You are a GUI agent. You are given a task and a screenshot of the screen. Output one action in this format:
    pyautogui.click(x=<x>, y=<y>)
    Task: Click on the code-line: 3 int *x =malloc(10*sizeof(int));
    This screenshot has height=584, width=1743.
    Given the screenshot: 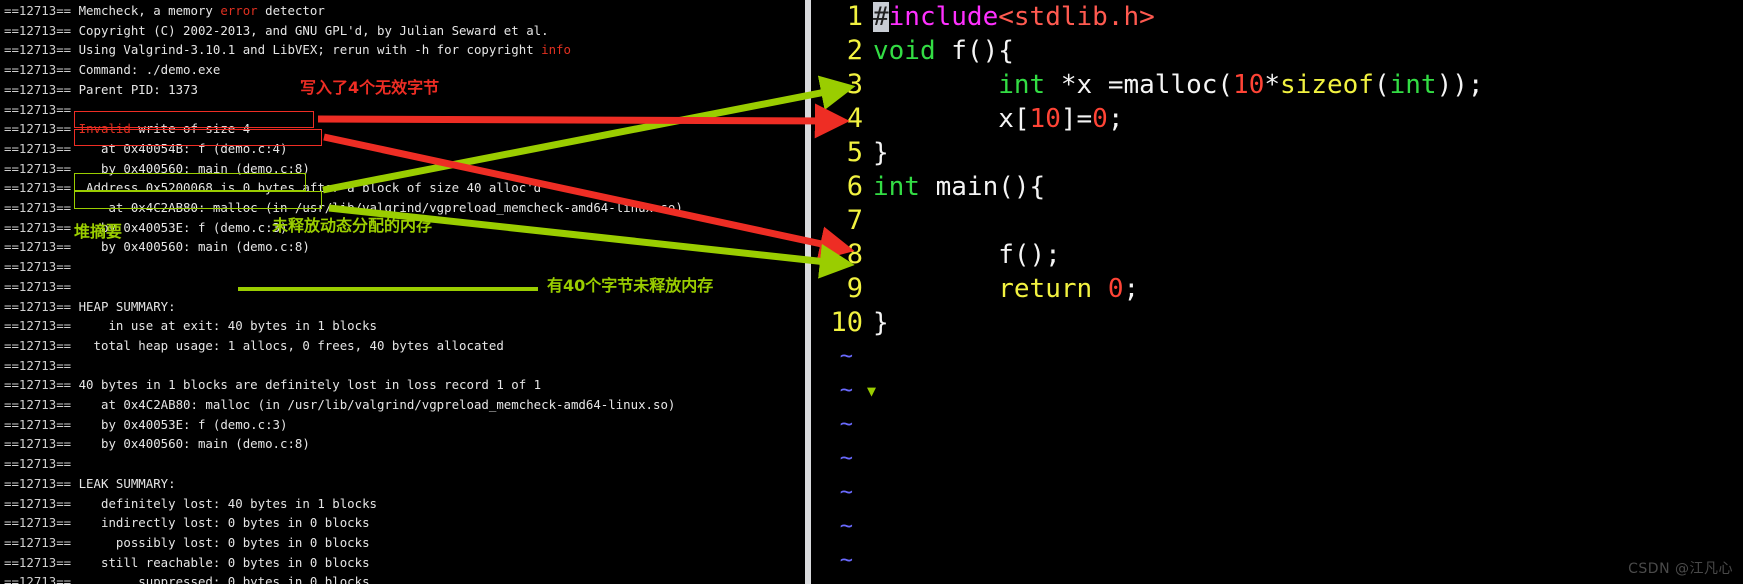 What is the action you would take?
    pyautogui.click(x=1277, y=85)
    